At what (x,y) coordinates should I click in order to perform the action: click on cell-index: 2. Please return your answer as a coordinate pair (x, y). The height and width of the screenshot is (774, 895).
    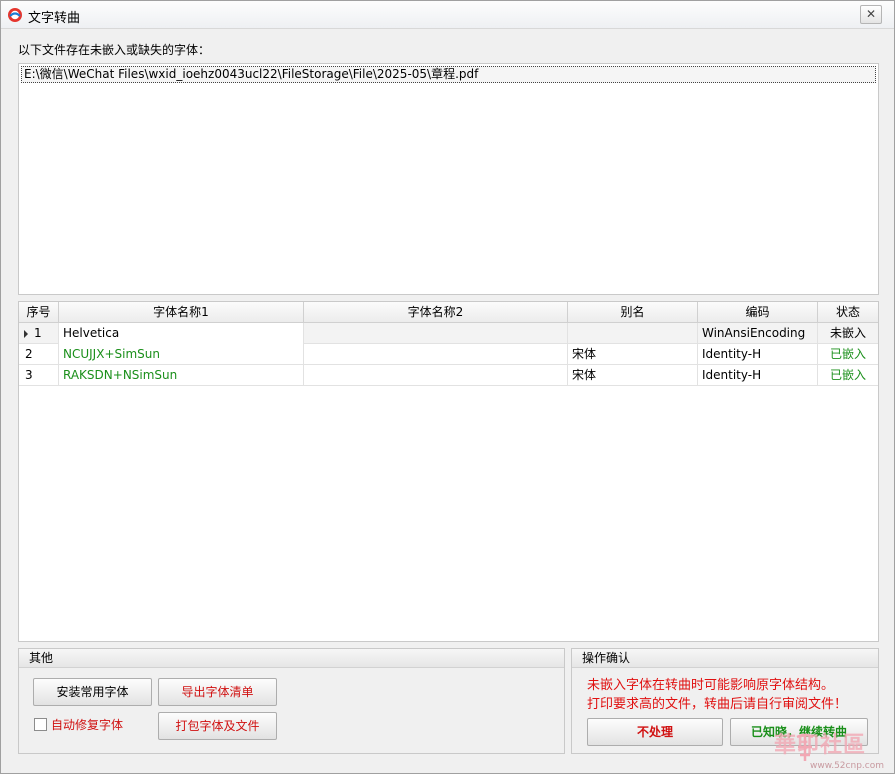
    Looking at the image, I should click on (39, 354).